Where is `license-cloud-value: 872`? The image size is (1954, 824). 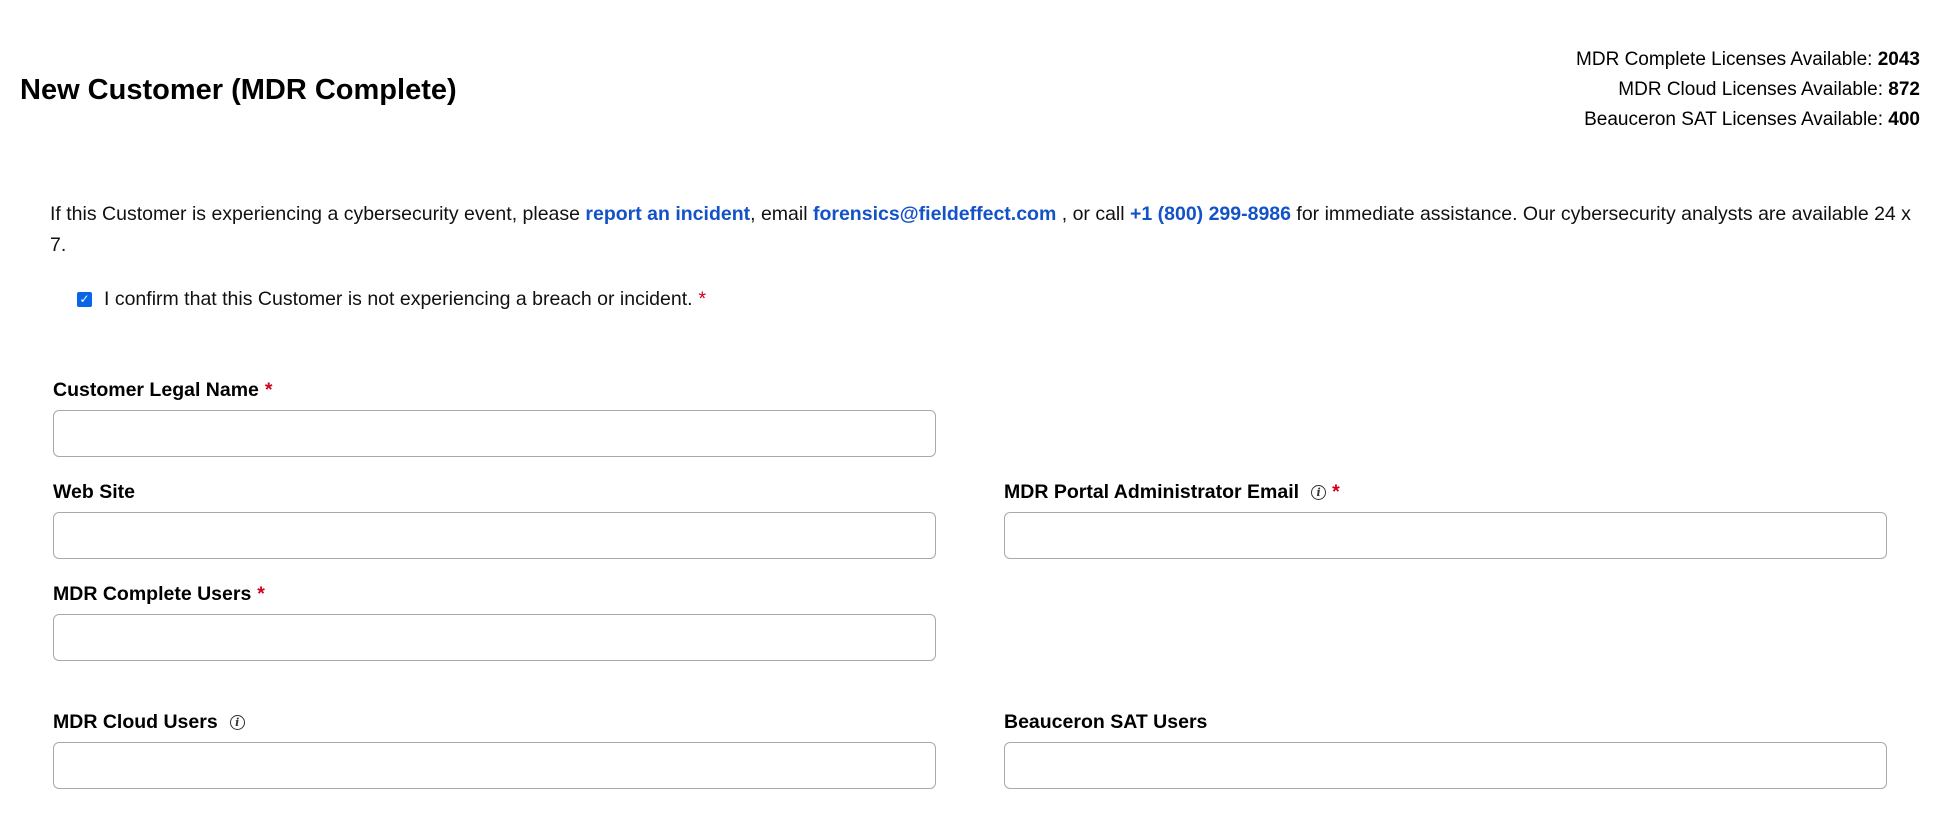
license-cloud-value: 872 is located at coordinates (1904, 89).